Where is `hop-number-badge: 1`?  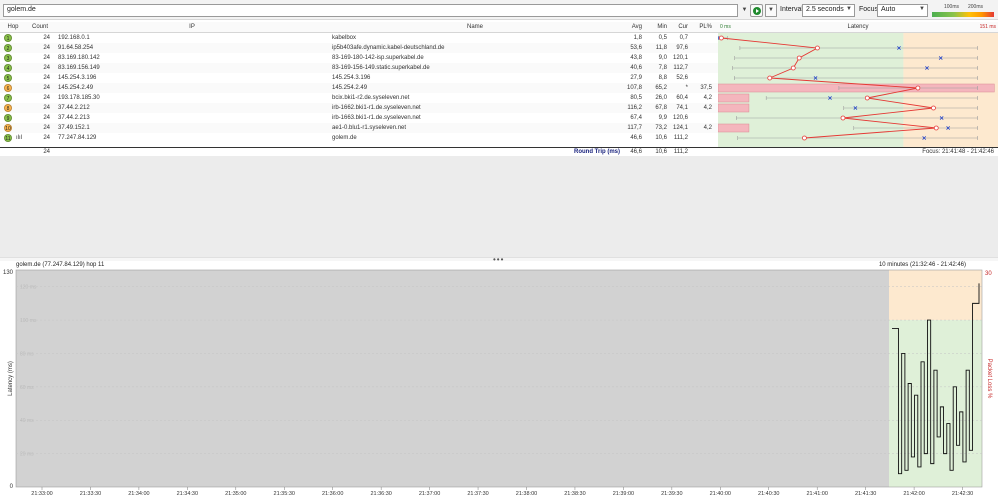
hop-number-badge: 1 is located at coordinates (8, 38).